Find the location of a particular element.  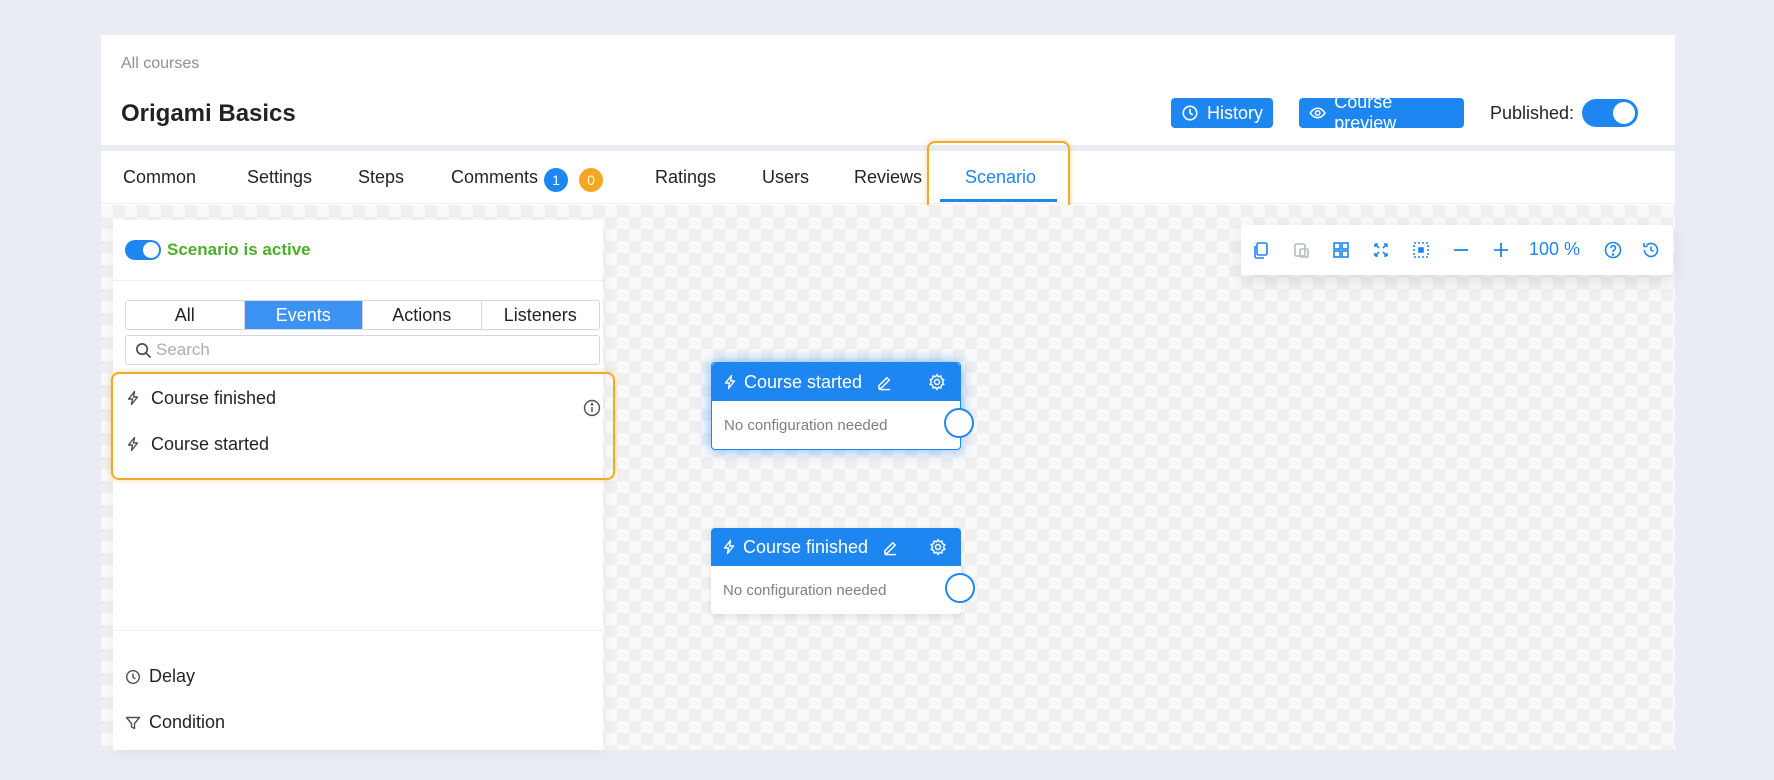

history-button-label: History is located at coordinates (1234, 112).